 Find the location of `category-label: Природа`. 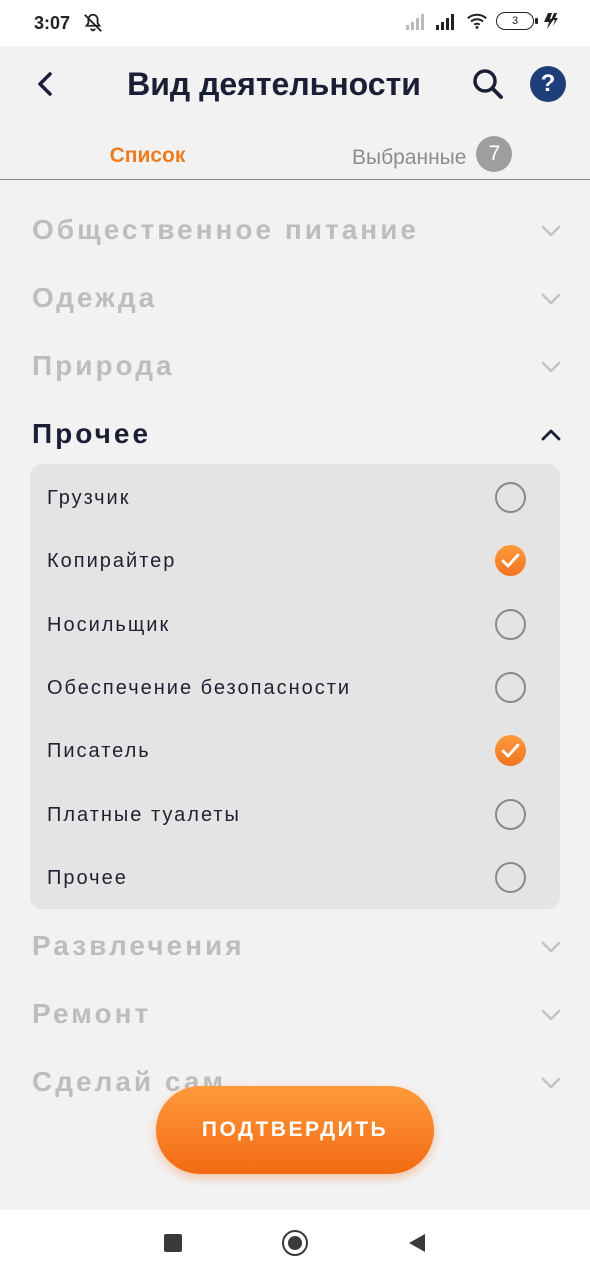

category-label: Природа is located at coordinates (103, 365).